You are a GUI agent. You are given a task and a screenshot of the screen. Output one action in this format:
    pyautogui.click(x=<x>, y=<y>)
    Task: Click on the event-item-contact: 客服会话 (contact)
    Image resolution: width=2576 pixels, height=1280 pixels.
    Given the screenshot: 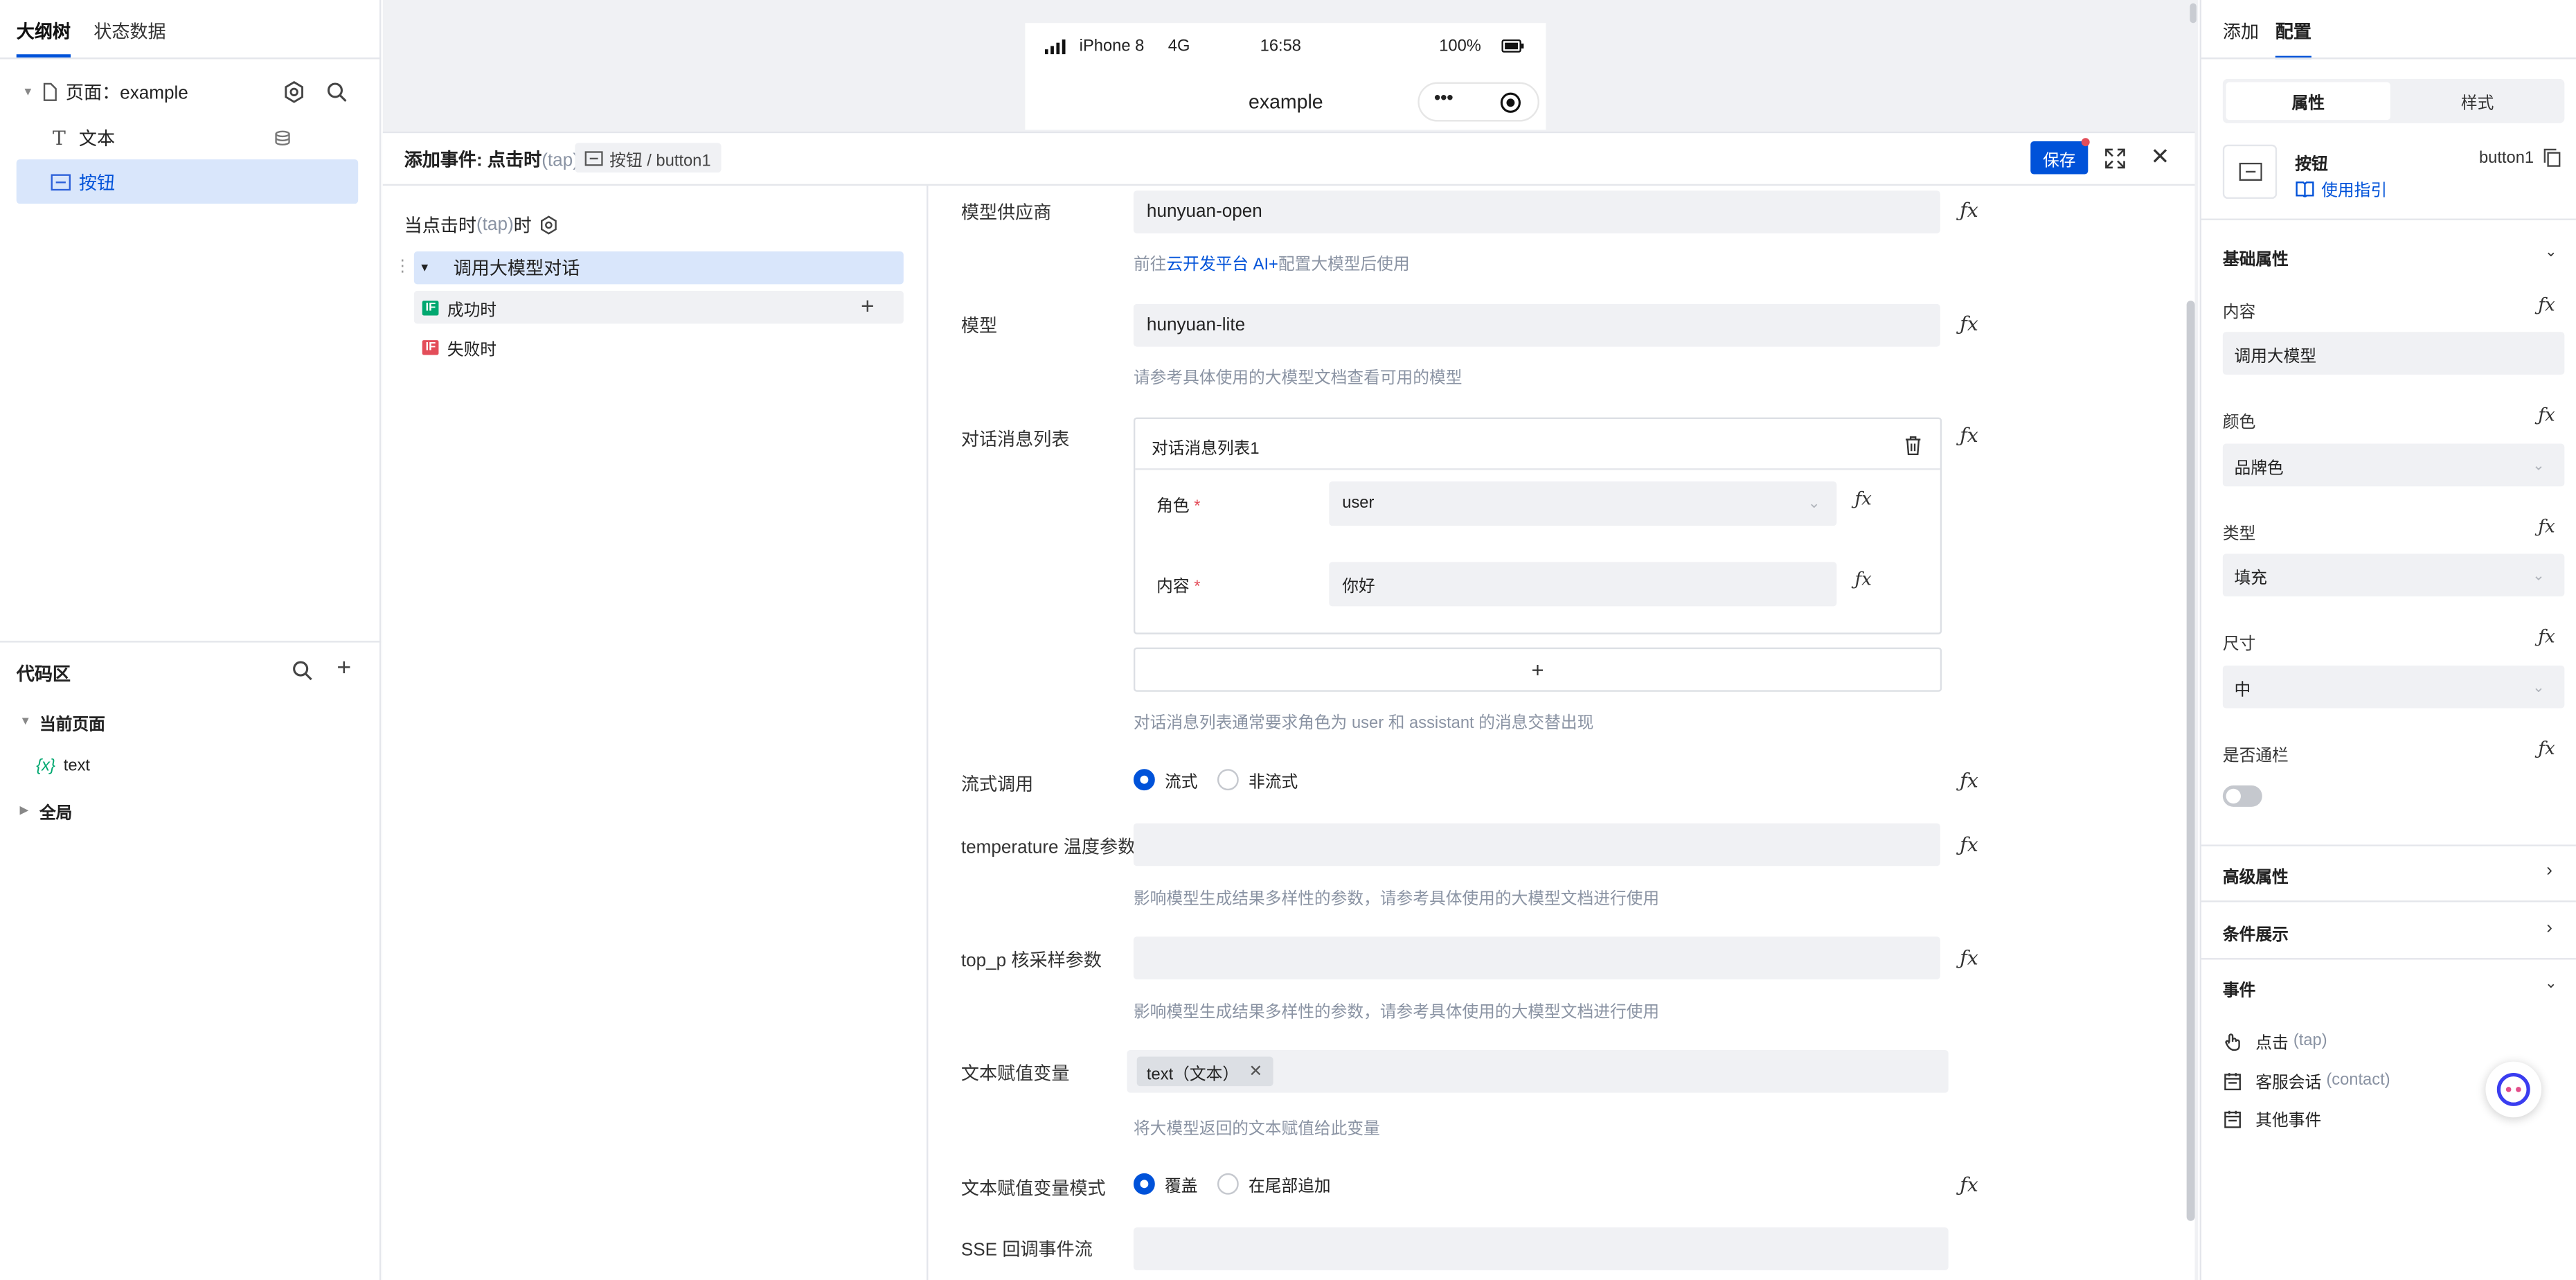 What is the action you would take?
    pyautogui.click(x=2306, y=1080)
    